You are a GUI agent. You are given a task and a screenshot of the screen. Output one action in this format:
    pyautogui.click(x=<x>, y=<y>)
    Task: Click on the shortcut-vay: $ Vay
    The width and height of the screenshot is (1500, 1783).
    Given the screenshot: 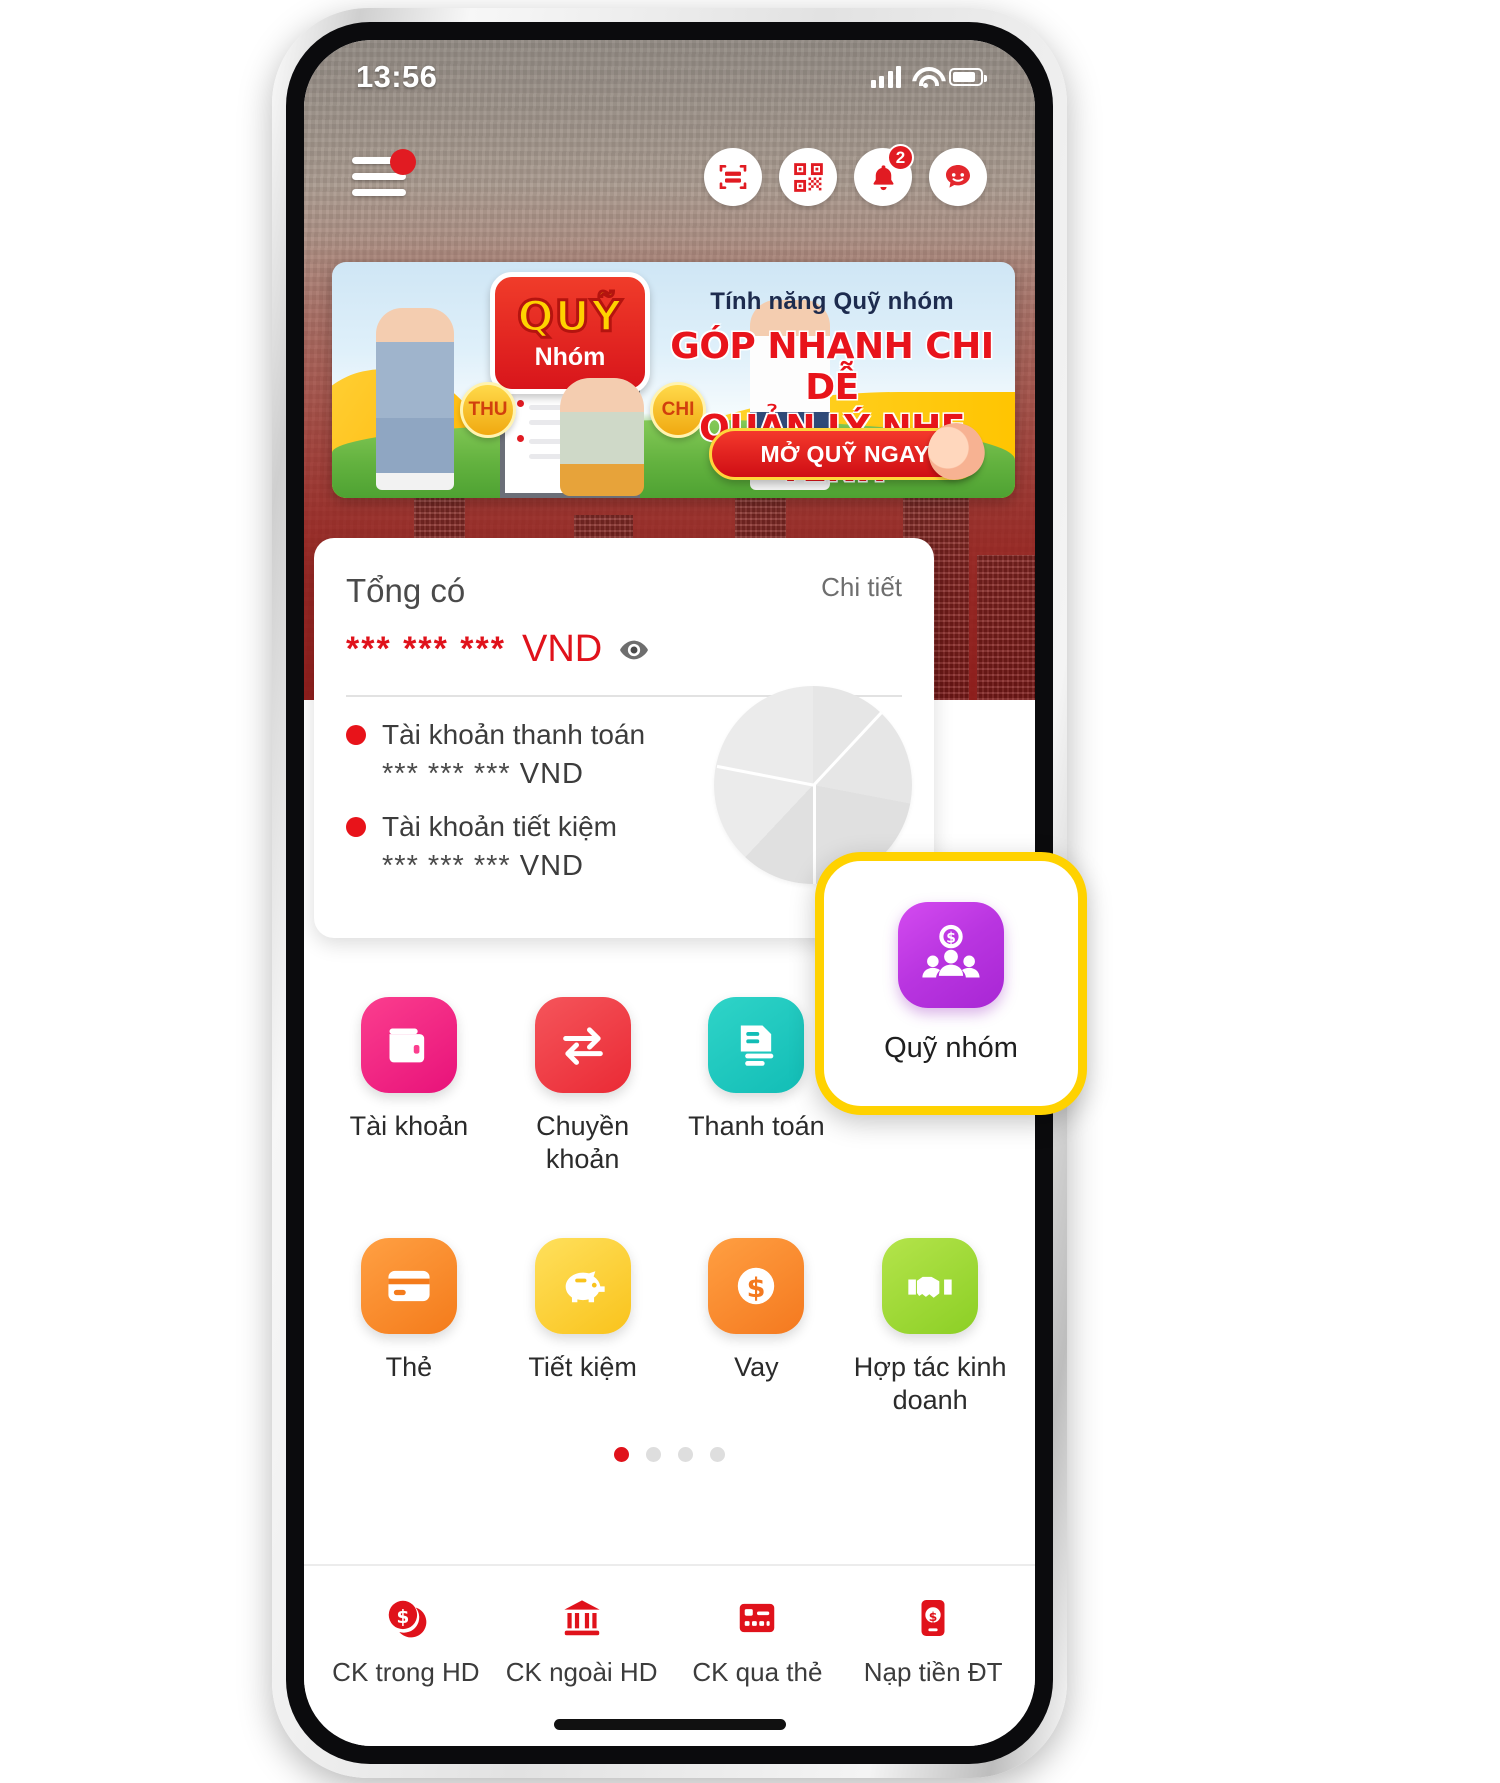 What is the action you would take?
    pyautogui.click(x=757, y=1327)
    